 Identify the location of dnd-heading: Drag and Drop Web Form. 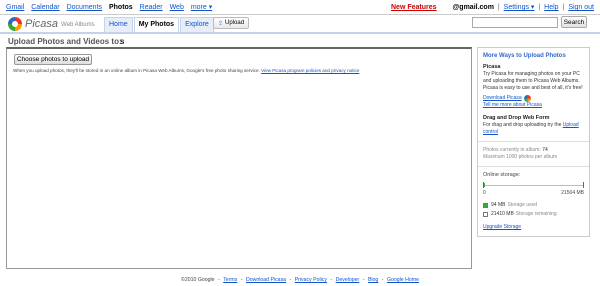
(516, 118).